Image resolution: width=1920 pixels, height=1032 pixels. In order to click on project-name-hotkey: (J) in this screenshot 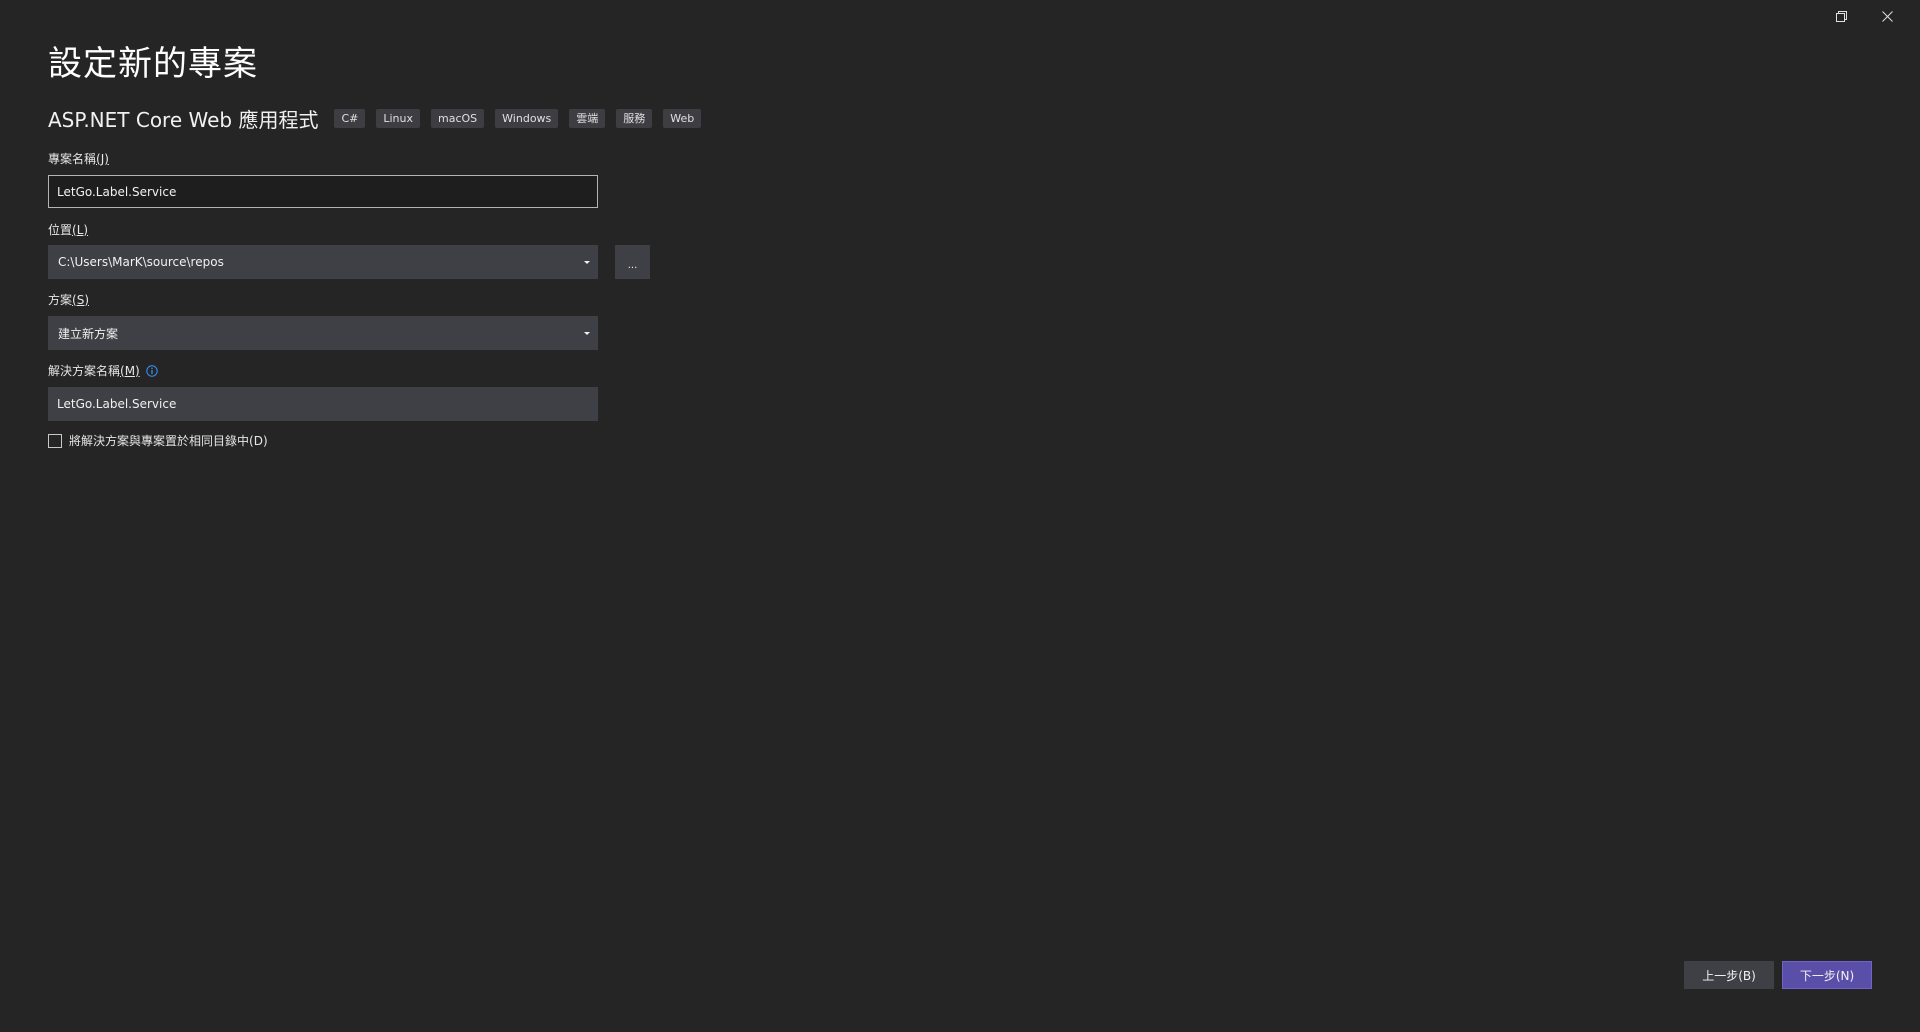, I will do `click(102, 158)`.